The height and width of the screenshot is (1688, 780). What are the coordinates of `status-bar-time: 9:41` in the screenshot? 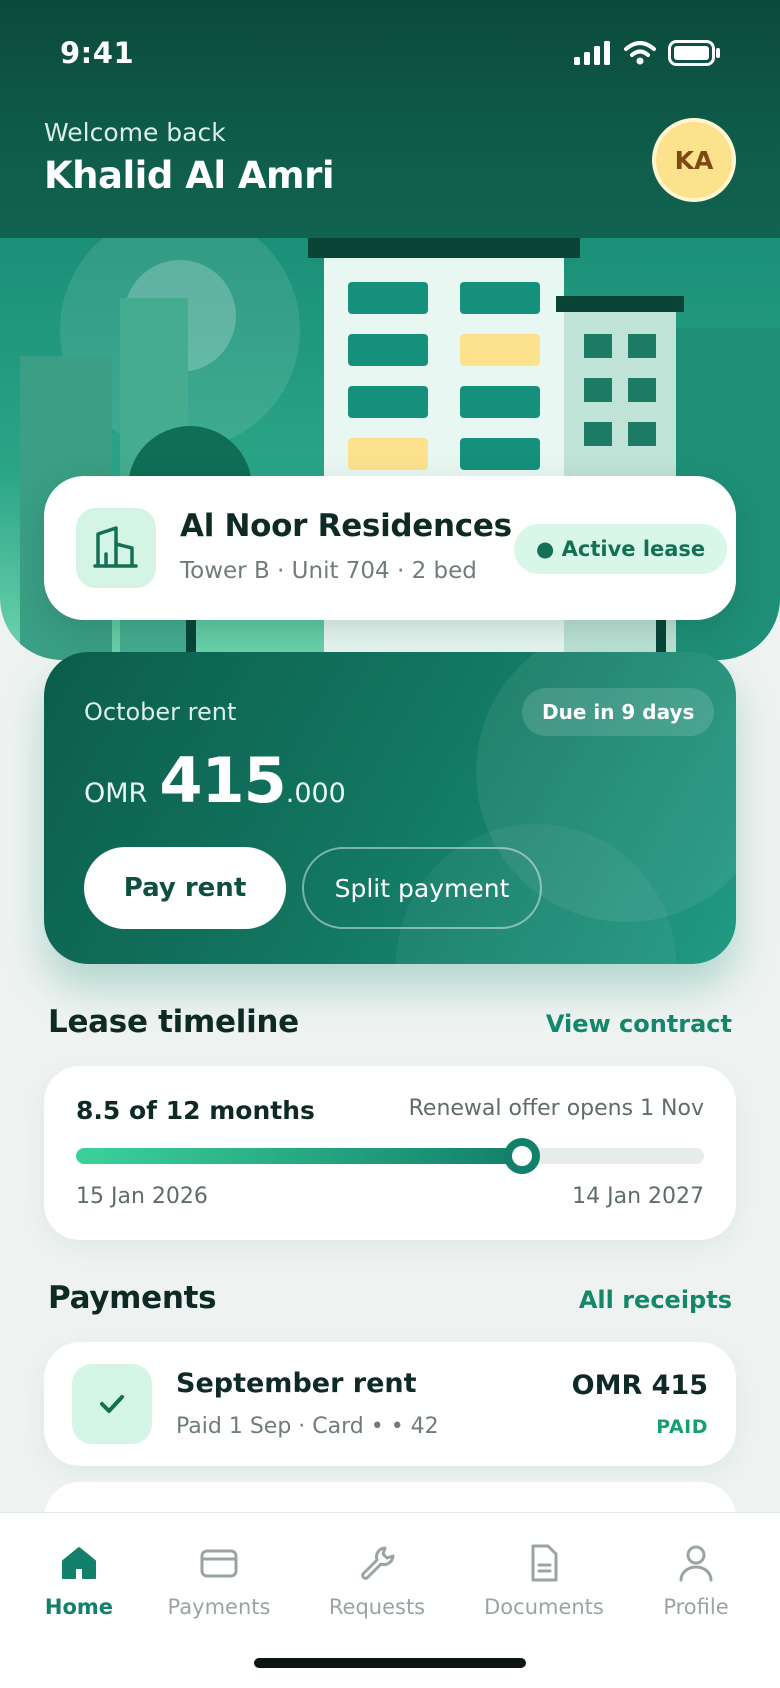 It's located at (97, 53).